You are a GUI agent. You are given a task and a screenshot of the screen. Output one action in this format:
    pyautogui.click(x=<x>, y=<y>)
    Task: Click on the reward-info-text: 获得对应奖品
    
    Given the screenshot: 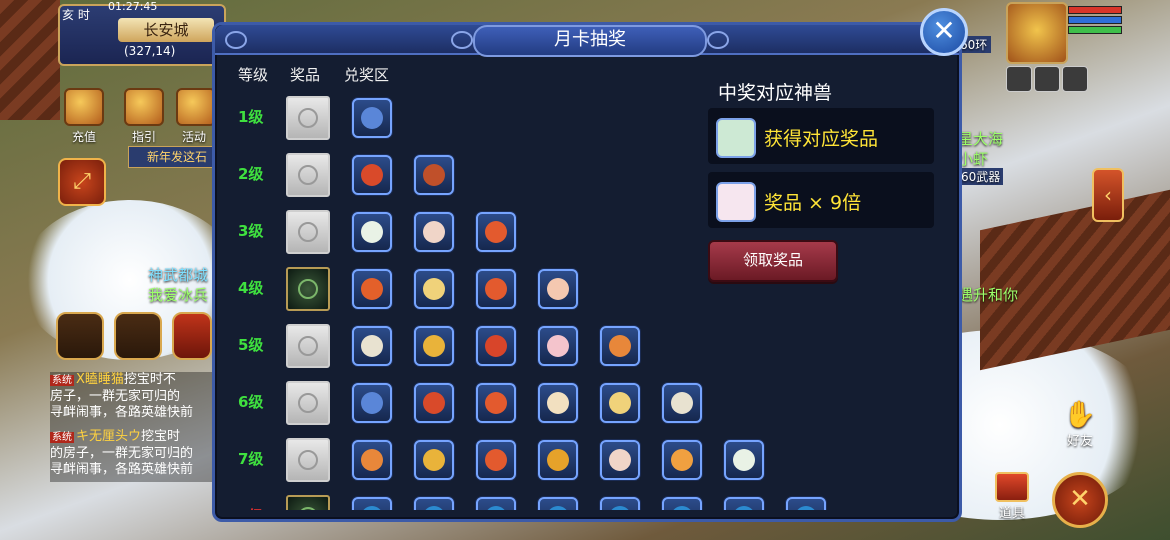 What is the action you would take?
    pyautogui.click(x=821, y=139)
    